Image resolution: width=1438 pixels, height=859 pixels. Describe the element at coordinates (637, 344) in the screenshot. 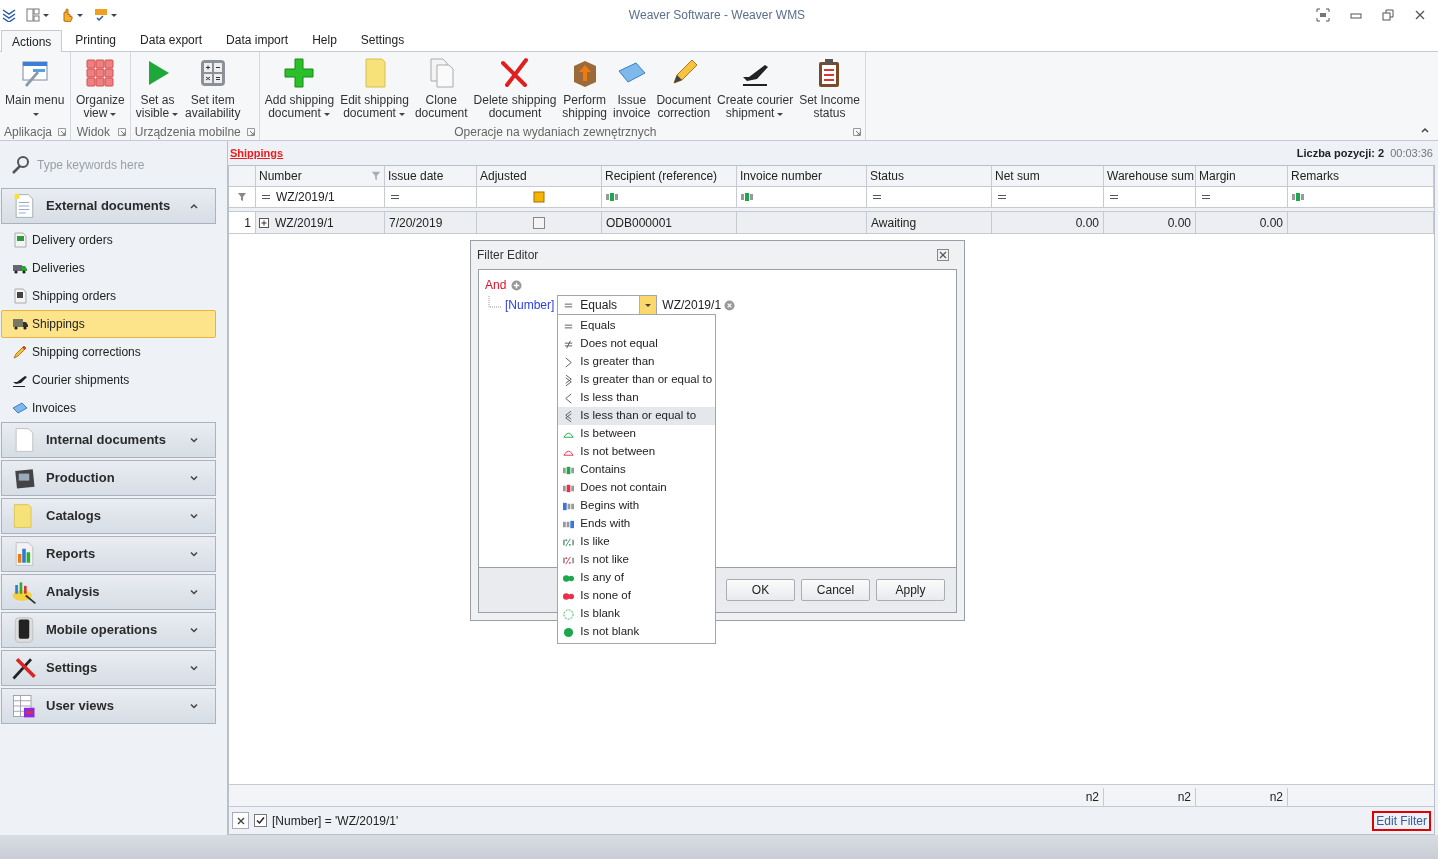

I see `operator-option: Does not equal` at that location.